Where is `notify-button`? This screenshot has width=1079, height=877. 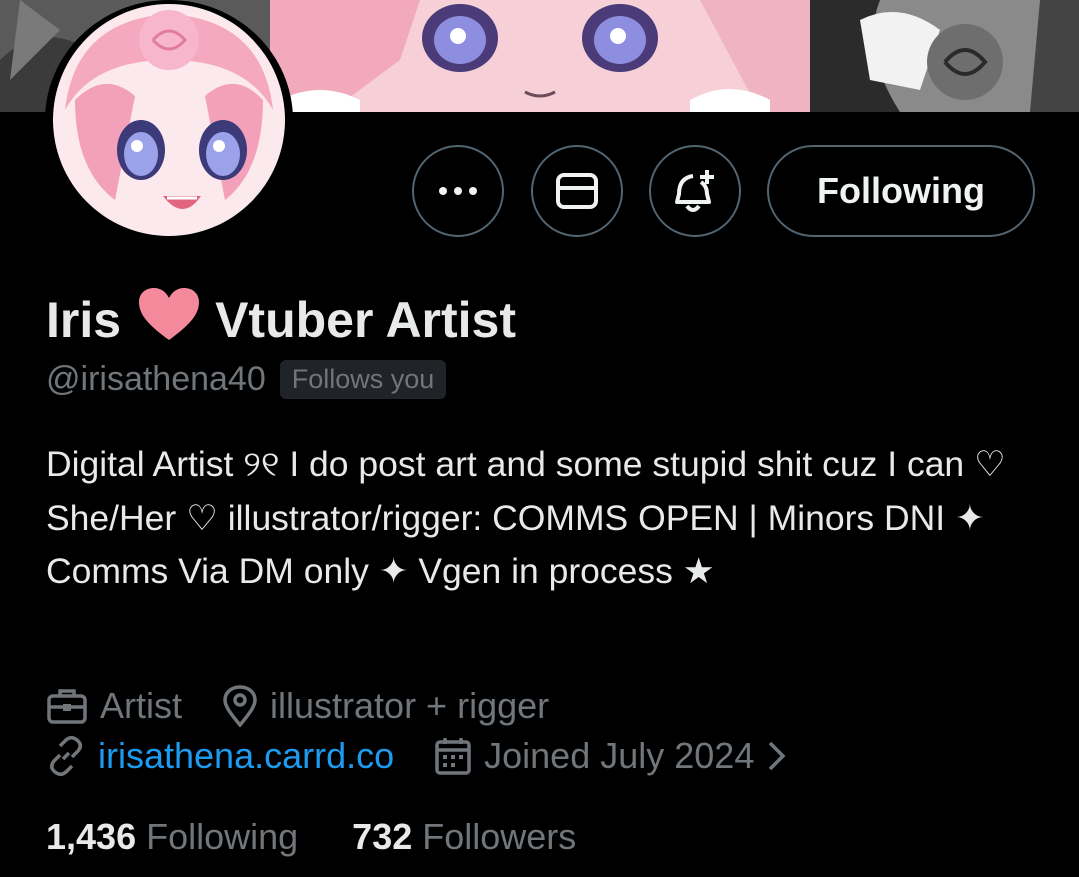 notify-button is located at coordinates (695, 191).